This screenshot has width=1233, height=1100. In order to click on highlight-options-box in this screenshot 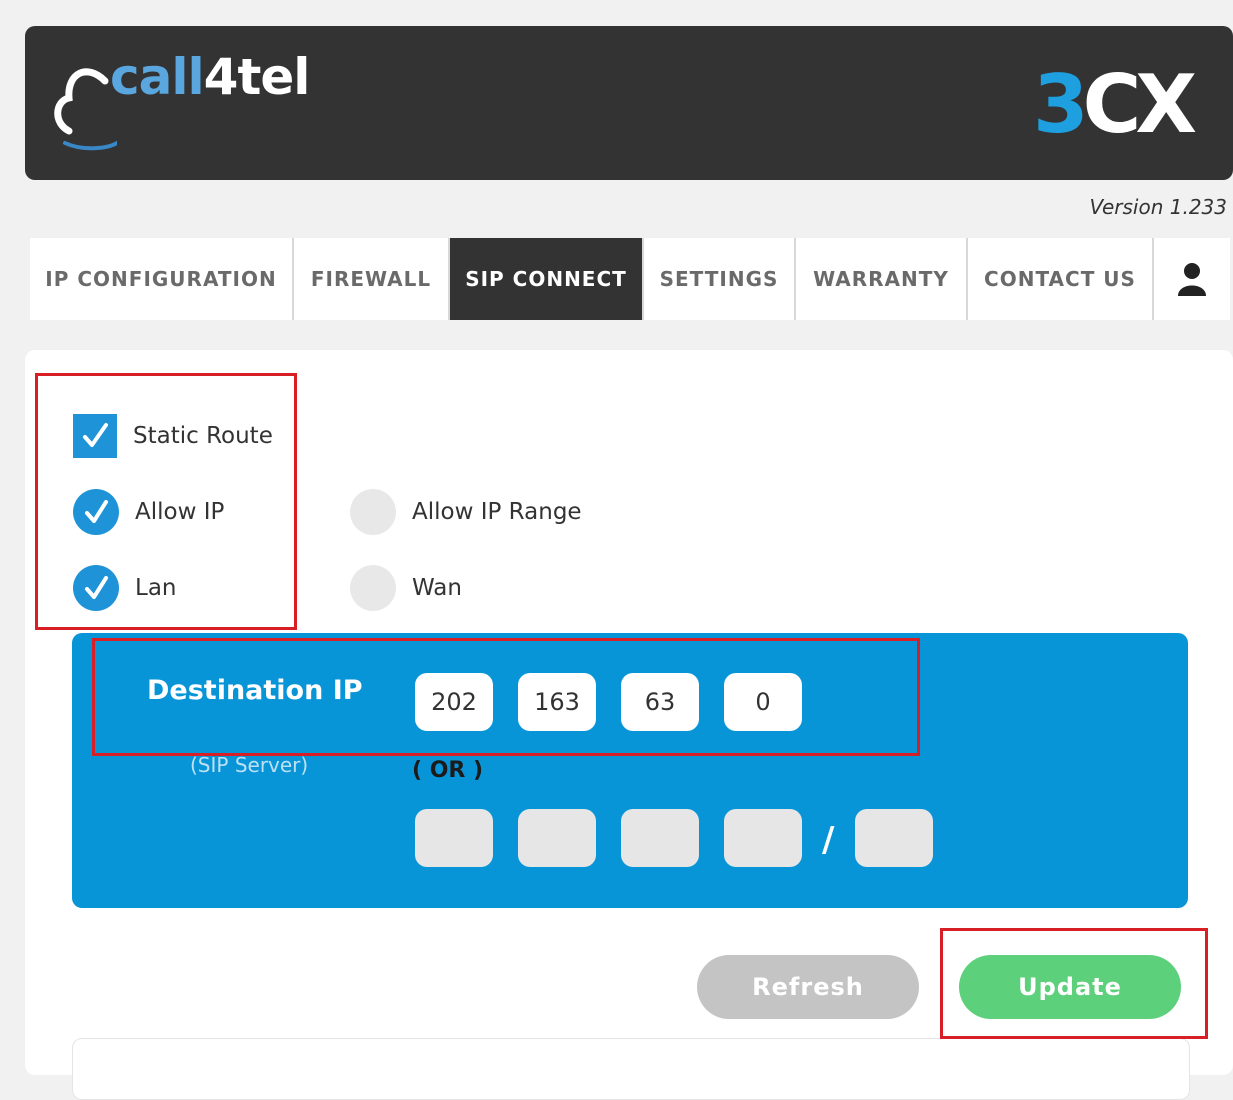, I will do `click(166, 501)`.